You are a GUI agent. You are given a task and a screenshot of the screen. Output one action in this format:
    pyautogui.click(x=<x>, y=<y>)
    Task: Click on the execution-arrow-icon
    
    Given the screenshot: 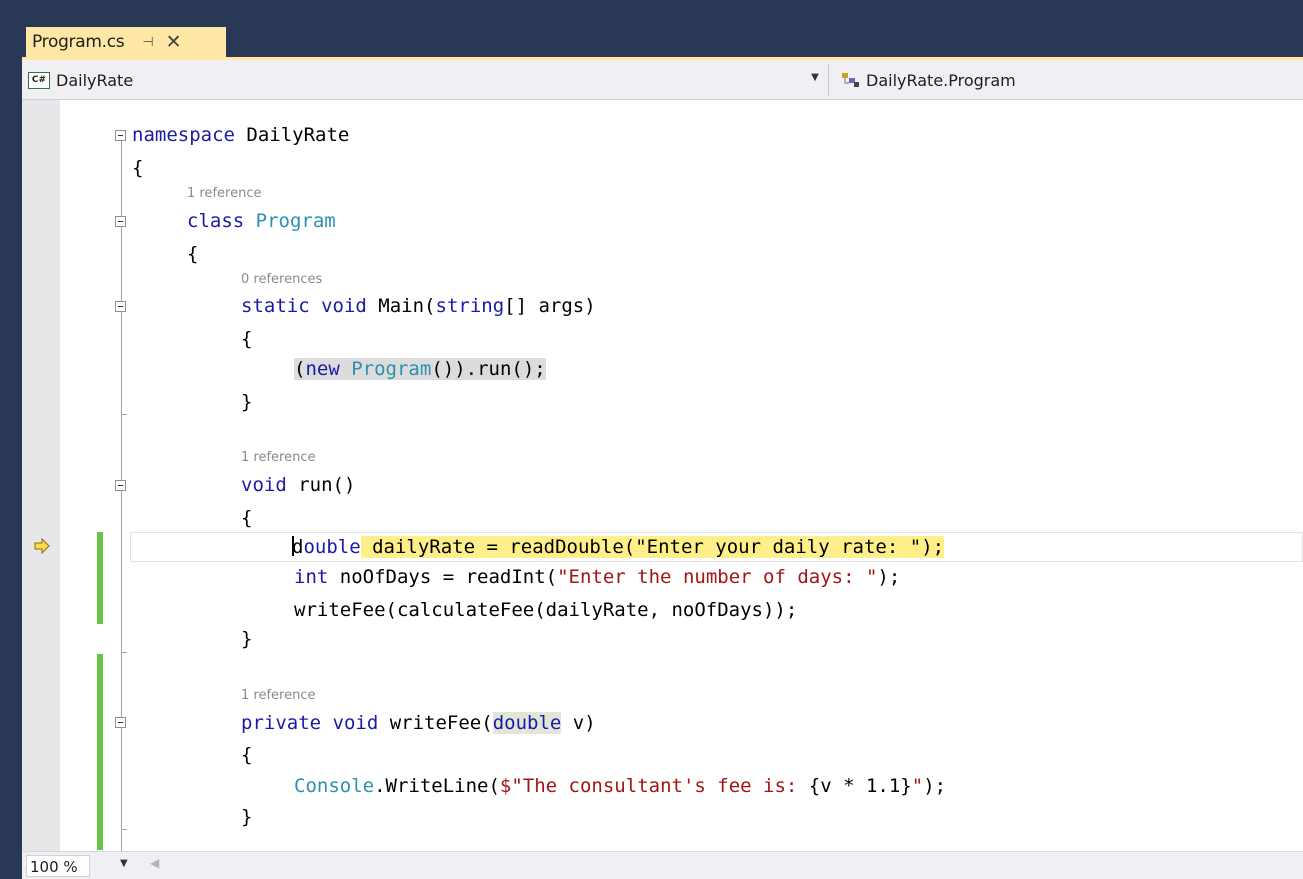 What is the action you would take?
    pyautogui.click(x=42, y=546)
    